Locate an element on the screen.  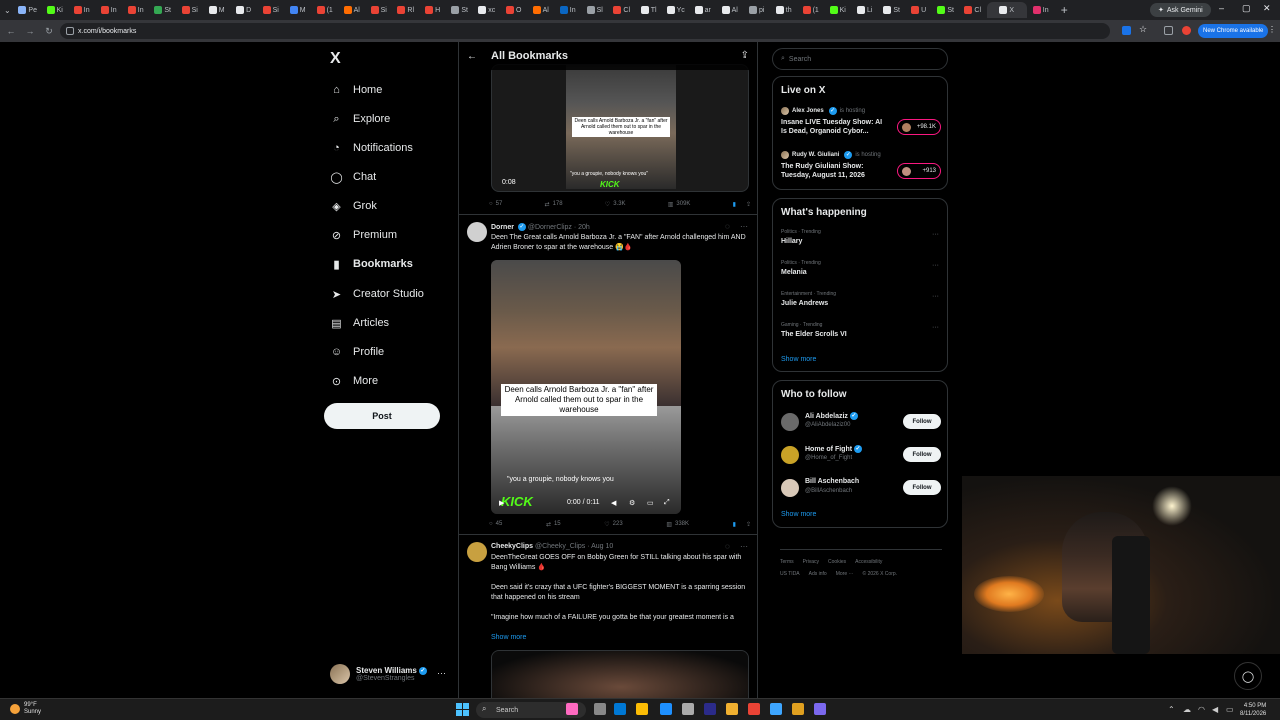
browser-tab: X is located at coordinates (1006, 10).